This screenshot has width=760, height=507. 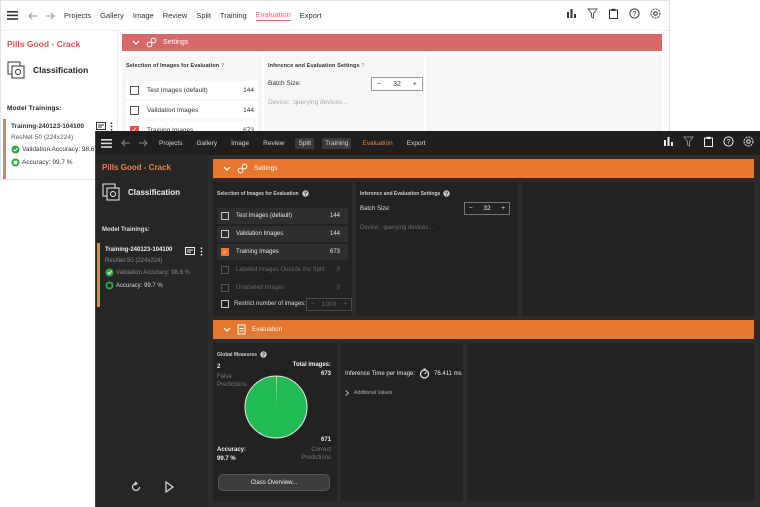 I want to click on image-row-training: ✓ Training Images 673, so click(x=282, y=252).